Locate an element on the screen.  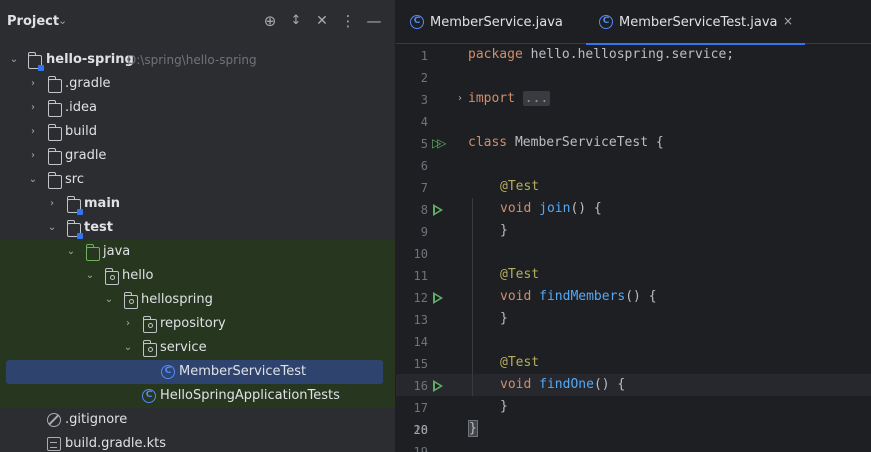
more-icon: ⋮ is located at coordinates (348, 21).